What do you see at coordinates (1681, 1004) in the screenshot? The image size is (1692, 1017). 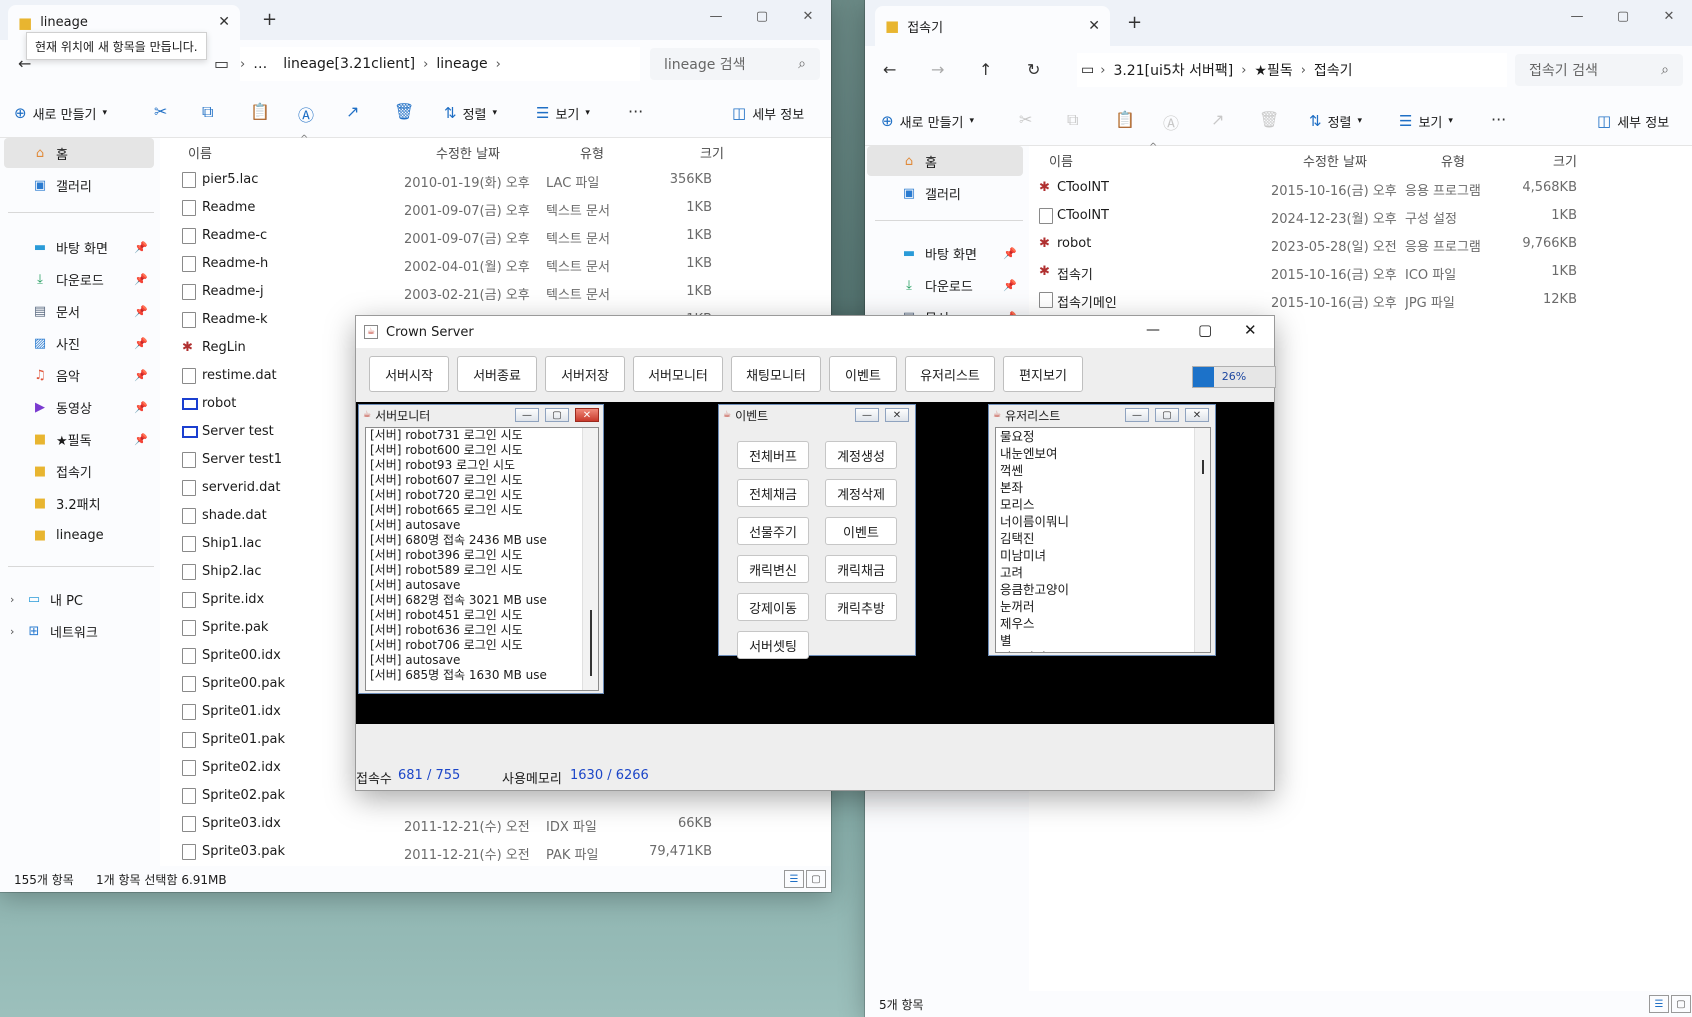 I see `tiles-view-icon: ▢` at bounding box center [1681, 1004].